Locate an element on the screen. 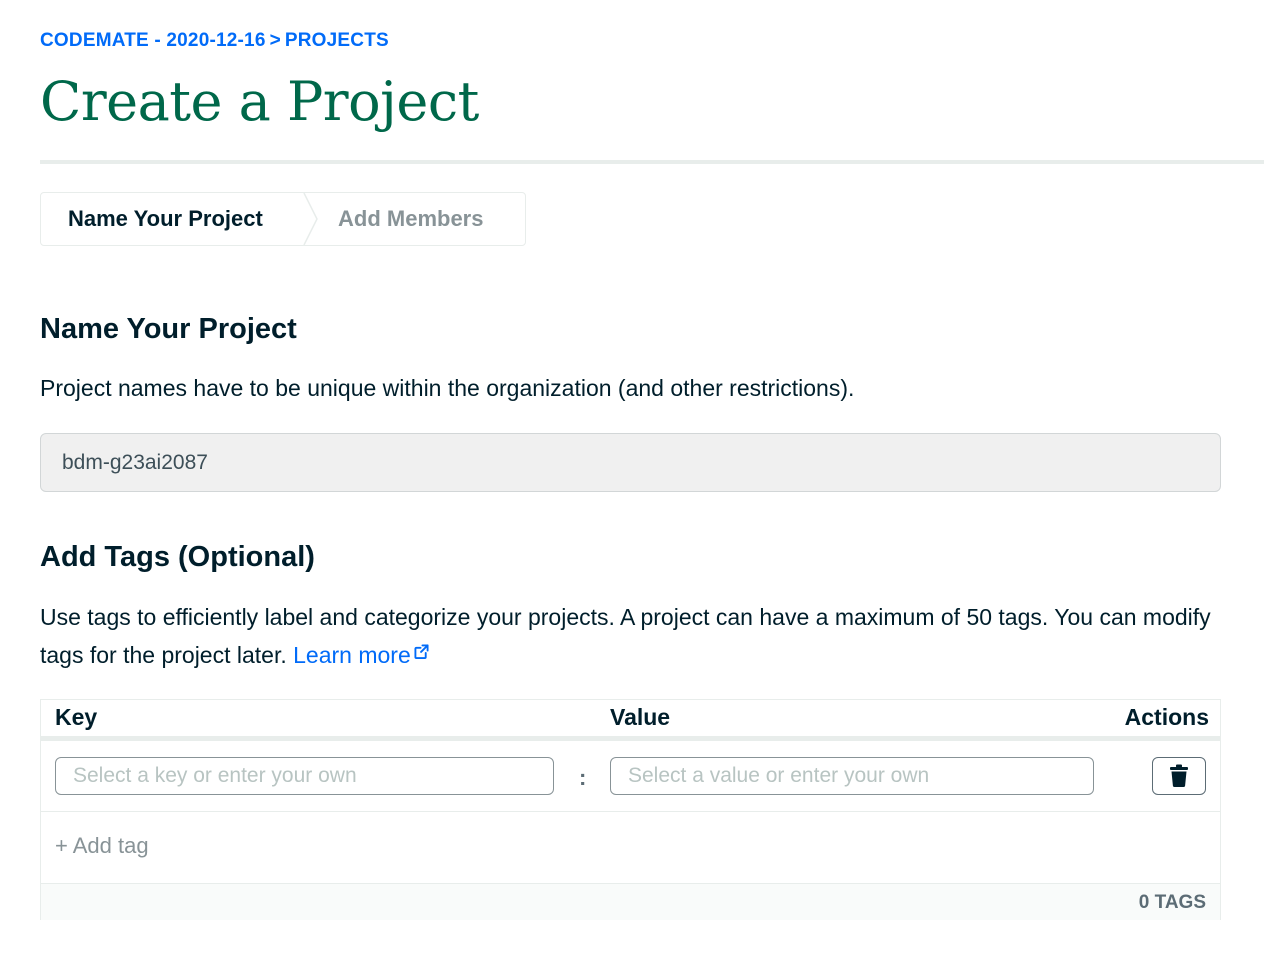  tag-count: 0 TAGS is located at coordinates (1172, 902).